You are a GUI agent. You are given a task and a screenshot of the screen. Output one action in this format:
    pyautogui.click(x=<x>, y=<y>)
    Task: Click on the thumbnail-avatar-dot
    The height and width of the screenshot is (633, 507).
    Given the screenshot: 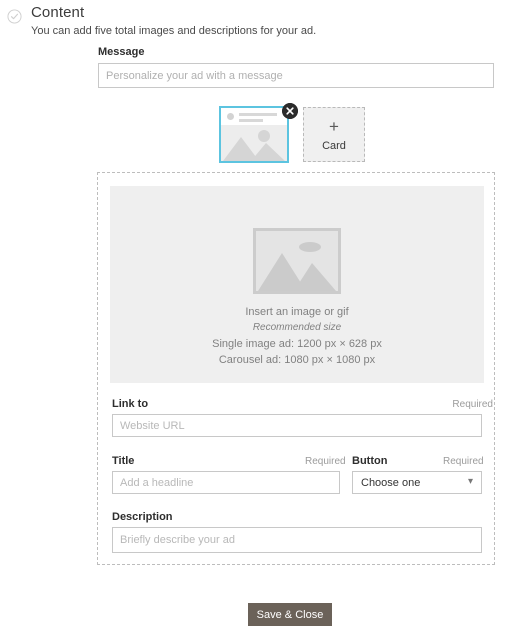 What is the action you would take?
    pyautogui.click(x=230, y=116)
    